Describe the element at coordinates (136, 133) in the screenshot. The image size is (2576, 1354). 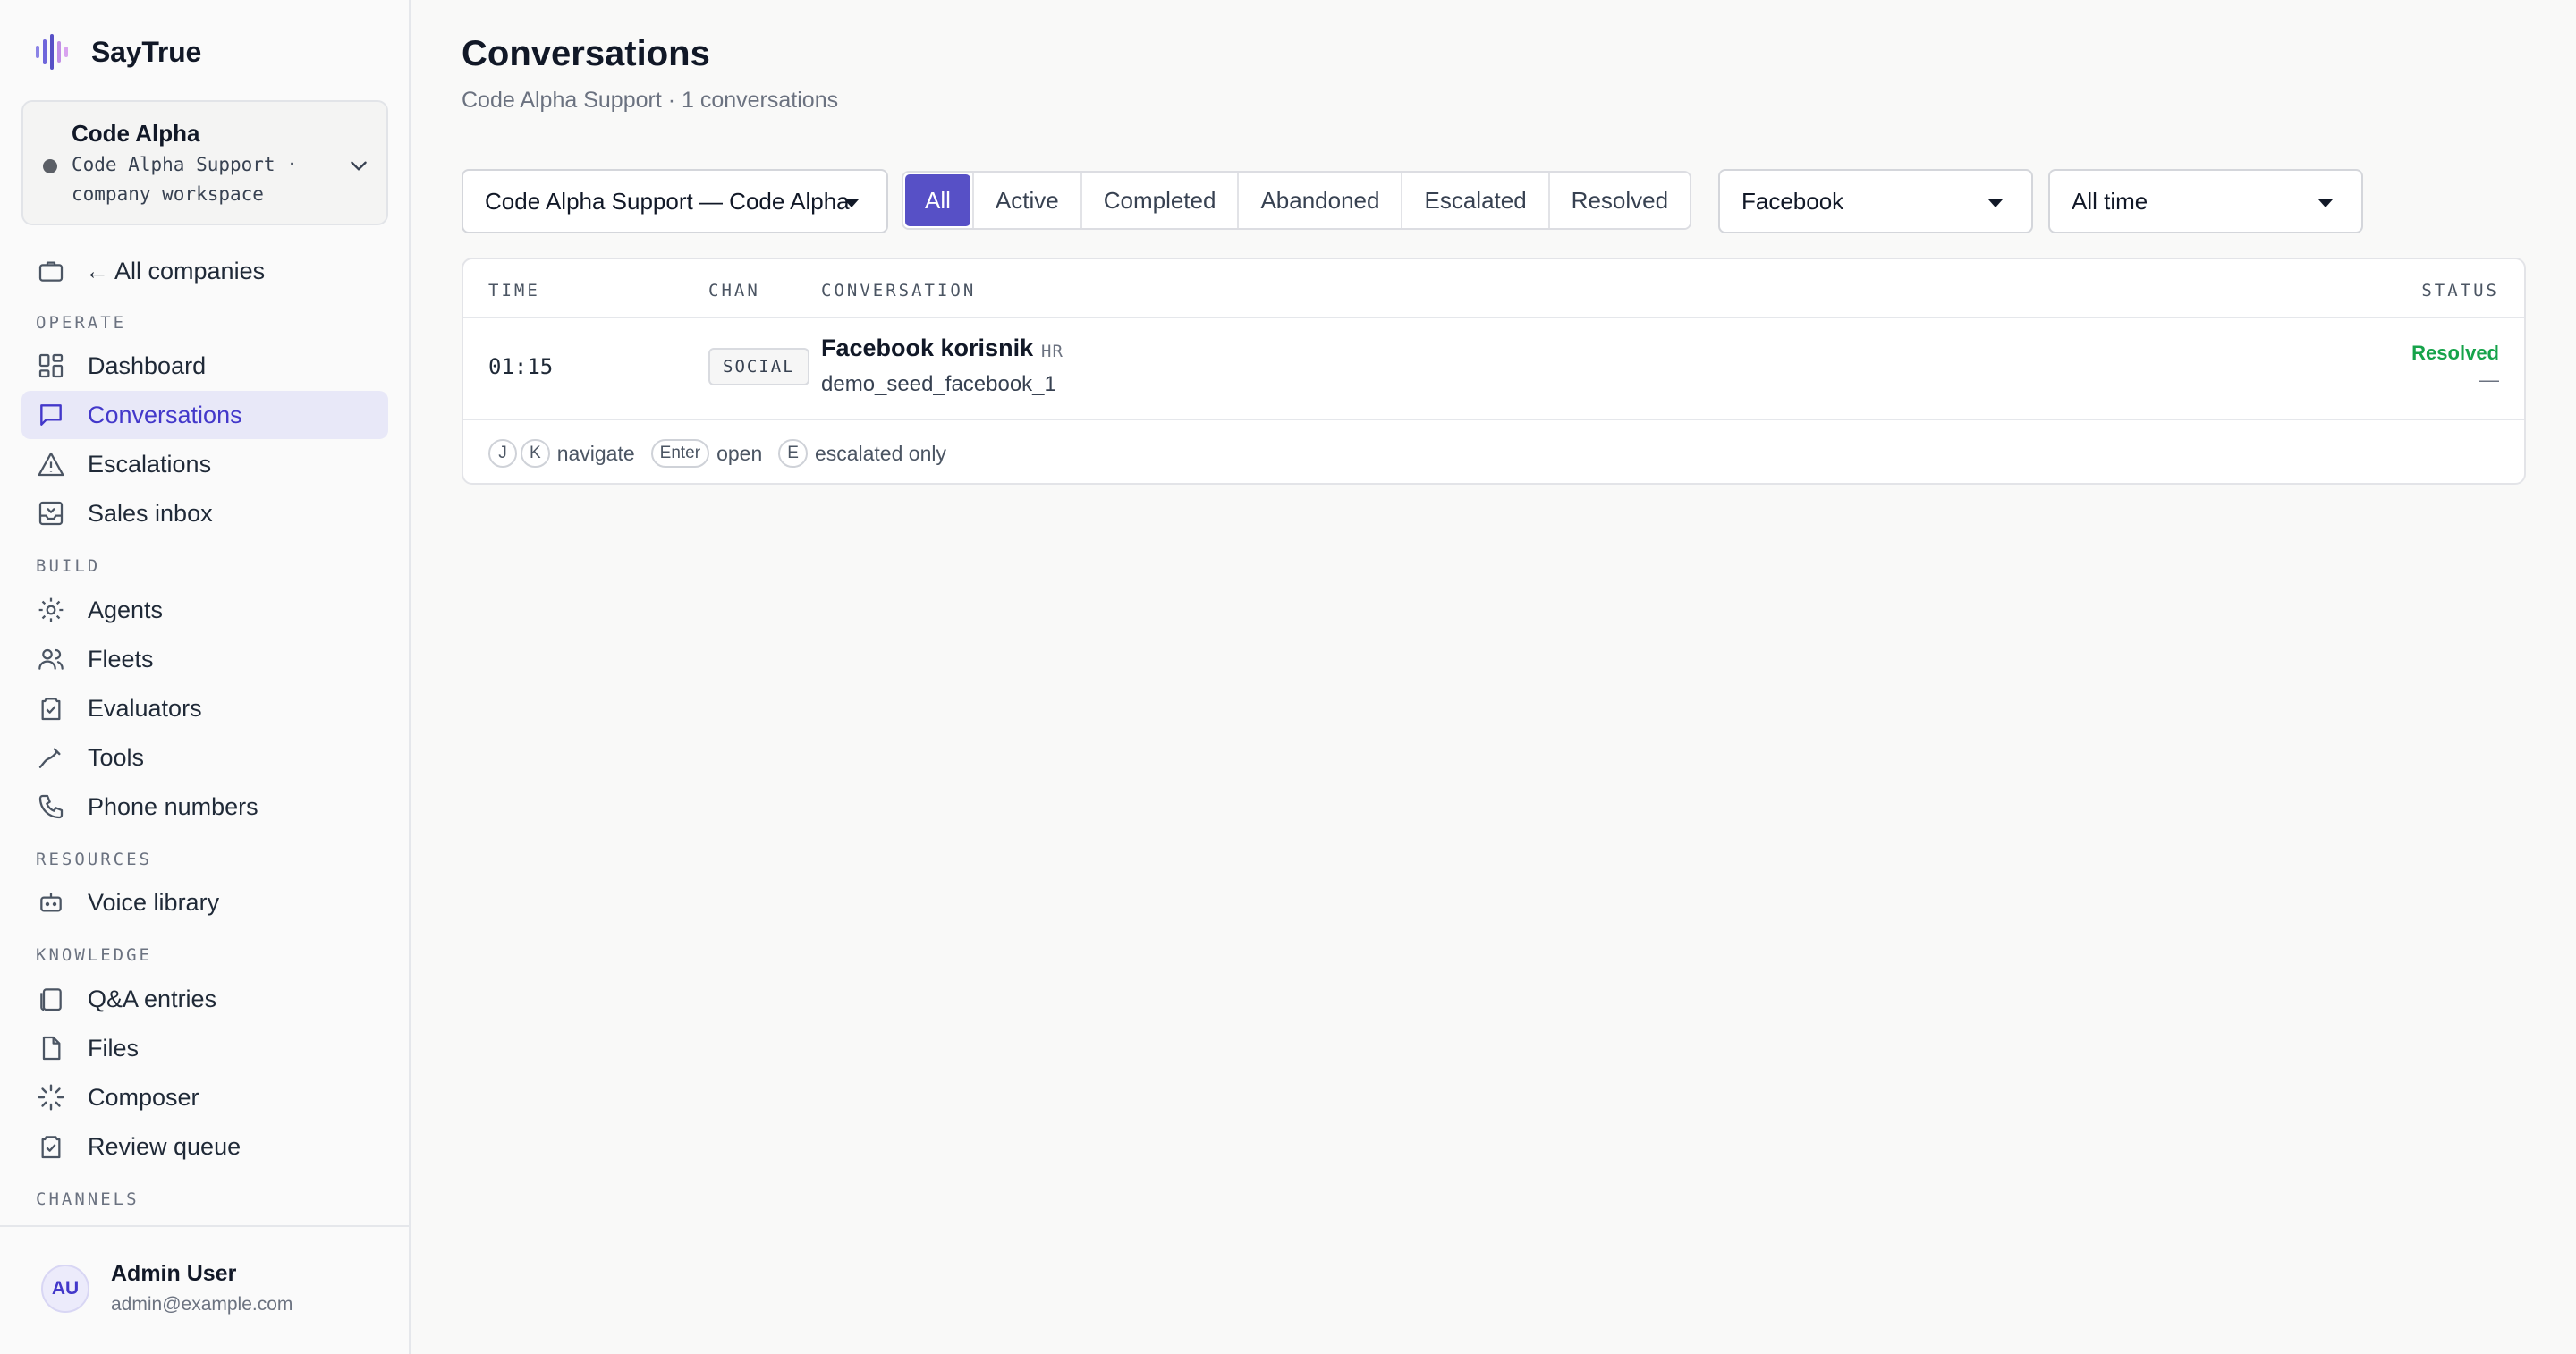
I see `workspace-name: Code Alpha` at that location.